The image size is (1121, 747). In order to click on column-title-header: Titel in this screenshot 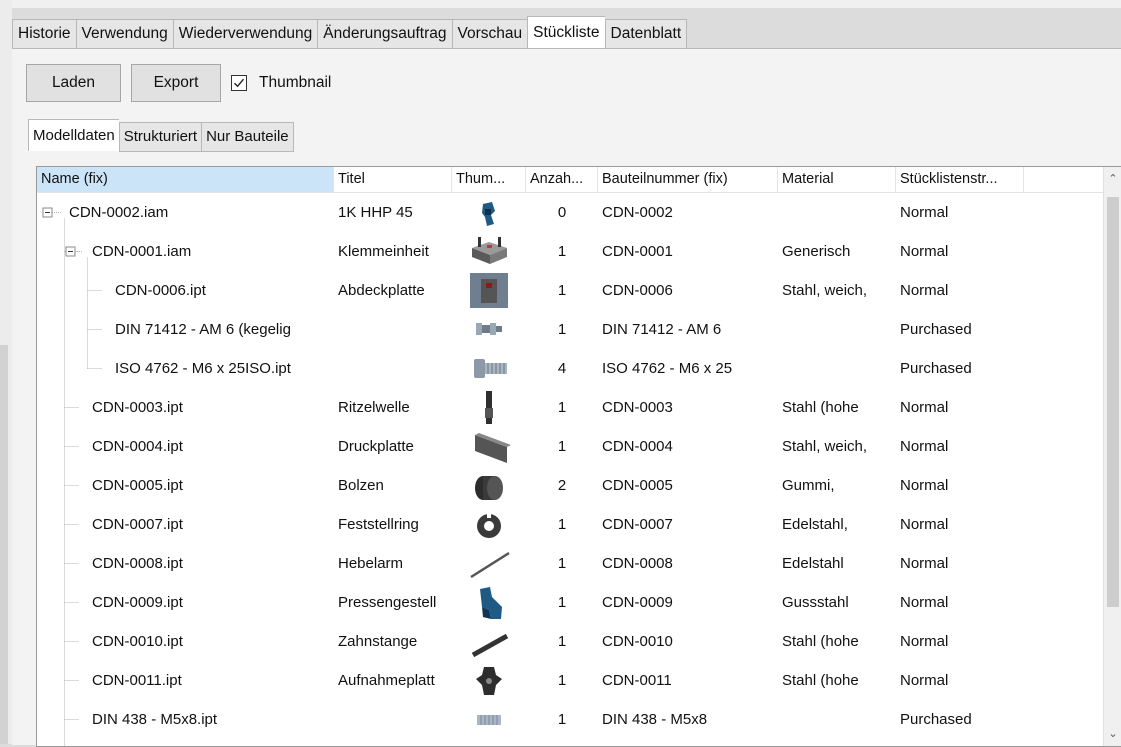, I will do `click(393, 179)`.